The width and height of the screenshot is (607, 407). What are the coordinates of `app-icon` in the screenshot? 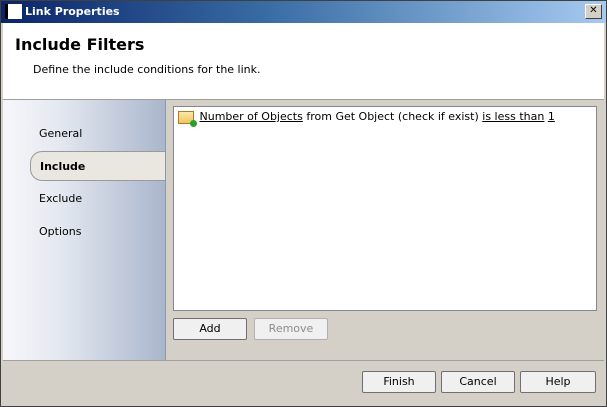 It's located at (13, 11).